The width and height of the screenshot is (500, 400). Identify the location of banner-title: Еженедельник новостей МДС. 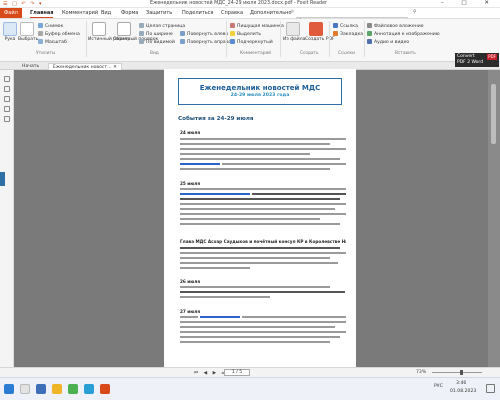
(260, 88).